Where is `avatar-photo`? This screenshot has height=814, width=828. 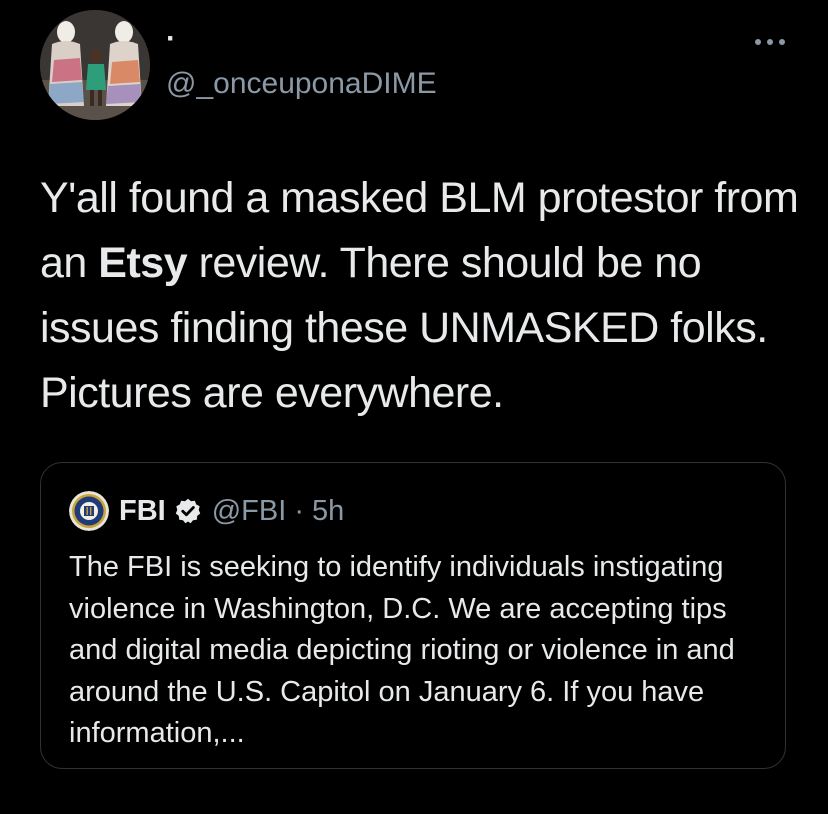
avatar-photo is located at coordinates (95, 65).